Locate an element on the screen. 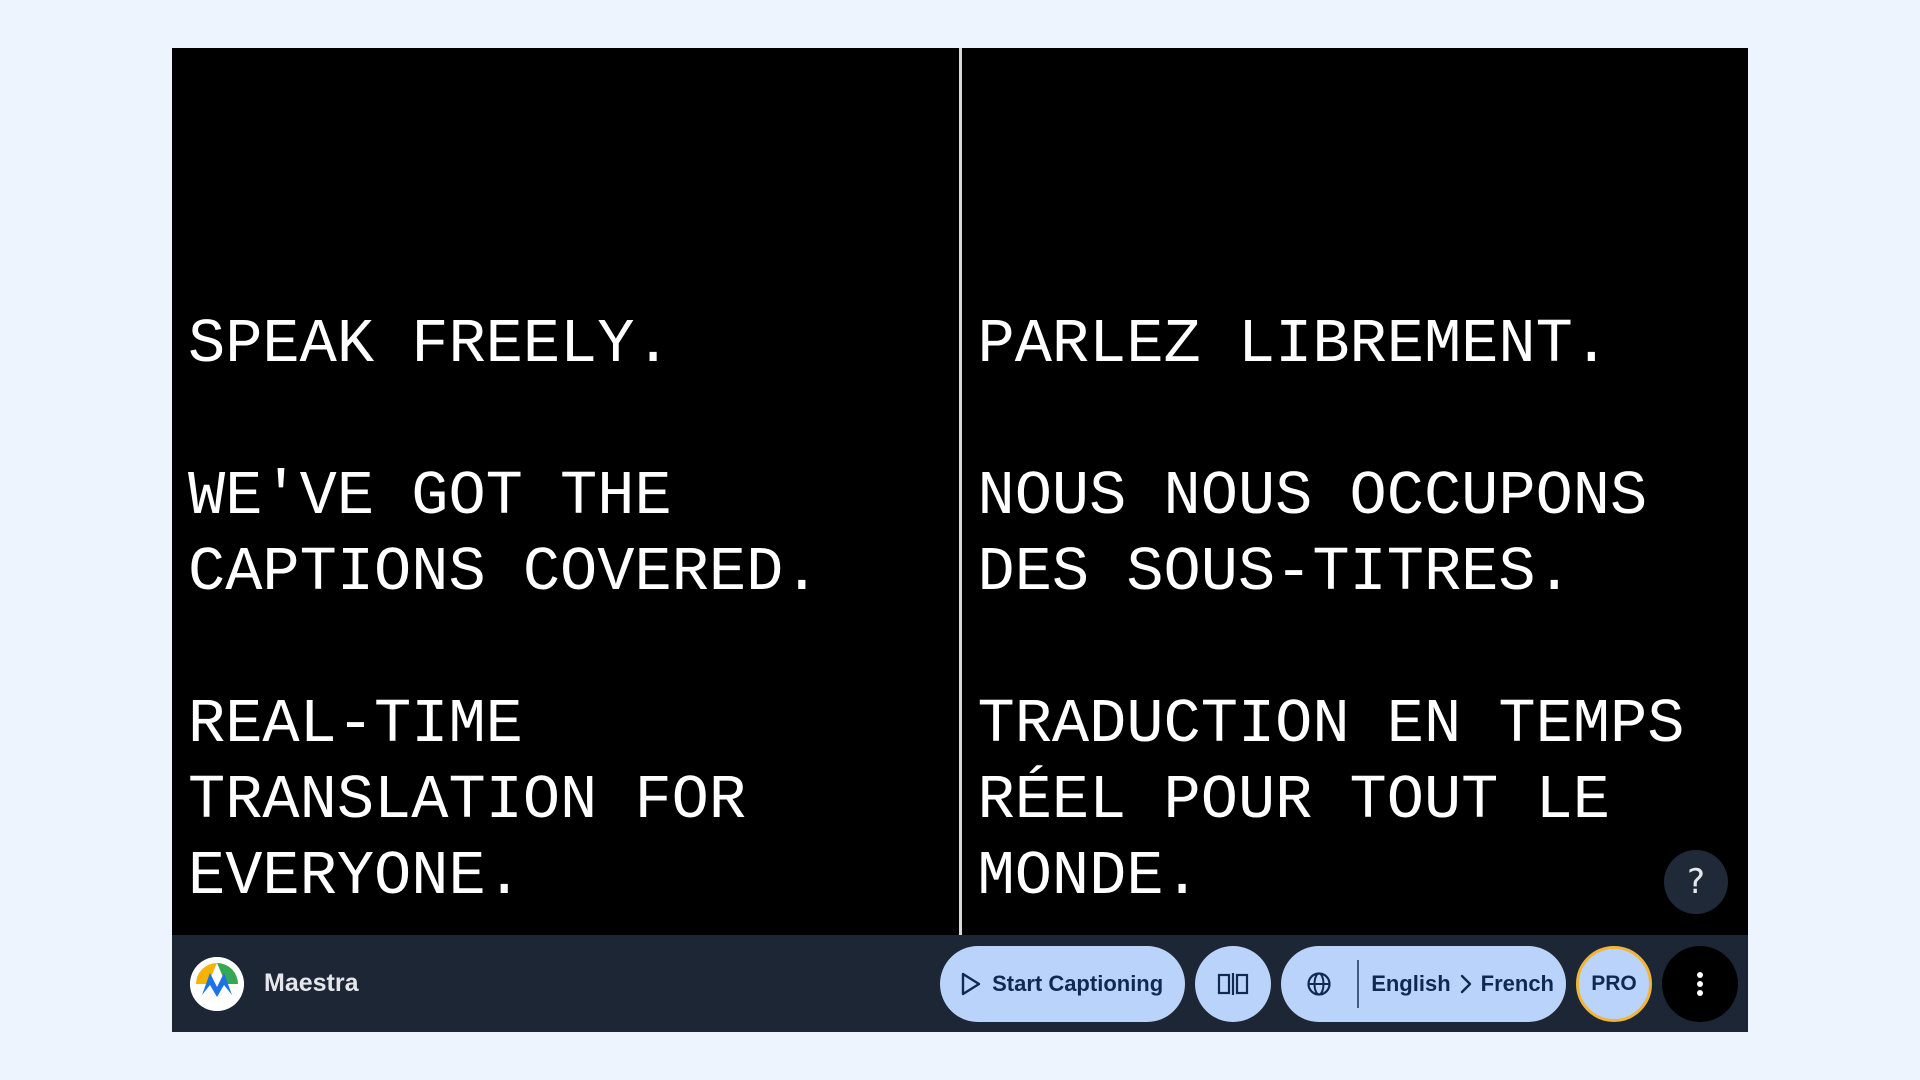 The width and height of the screenshot is (1920, 1080). target-language: French is located at coordinates (1517, 983).